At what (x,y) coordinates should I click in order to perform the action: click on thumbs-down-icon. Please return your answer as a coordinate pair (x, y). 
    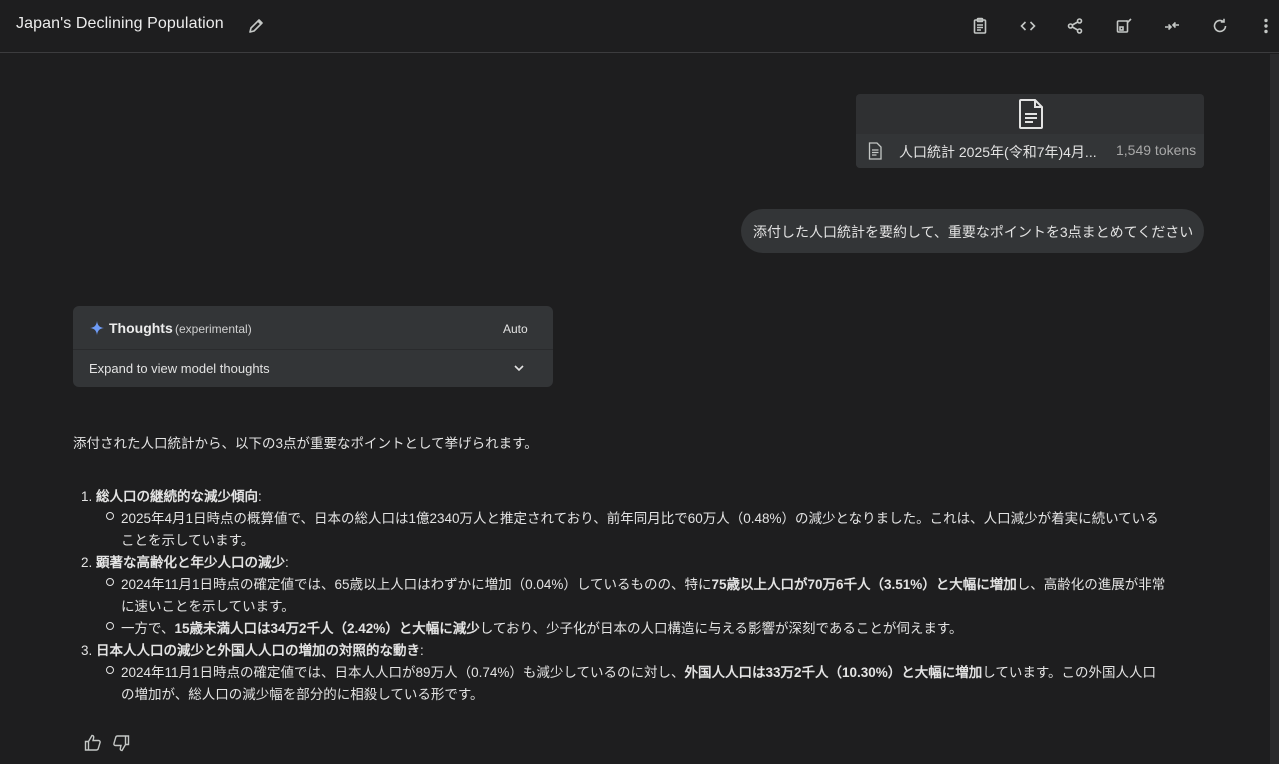
    Looking at the image, I should click on (121, 743).